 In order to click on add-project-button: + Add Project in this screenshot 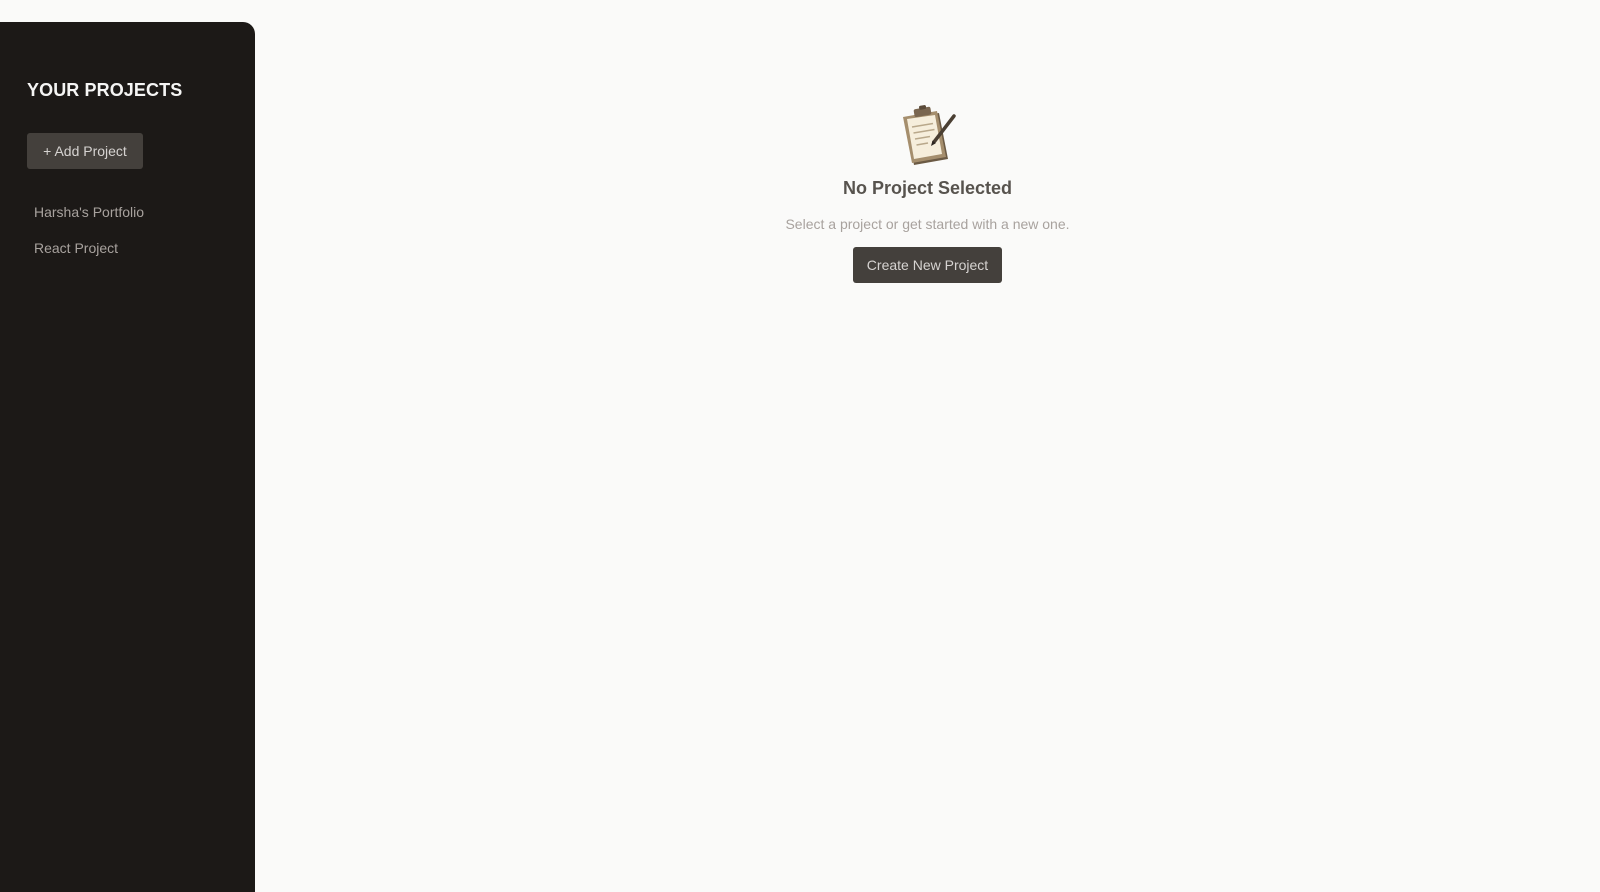, I will do `click(85, 151)`.